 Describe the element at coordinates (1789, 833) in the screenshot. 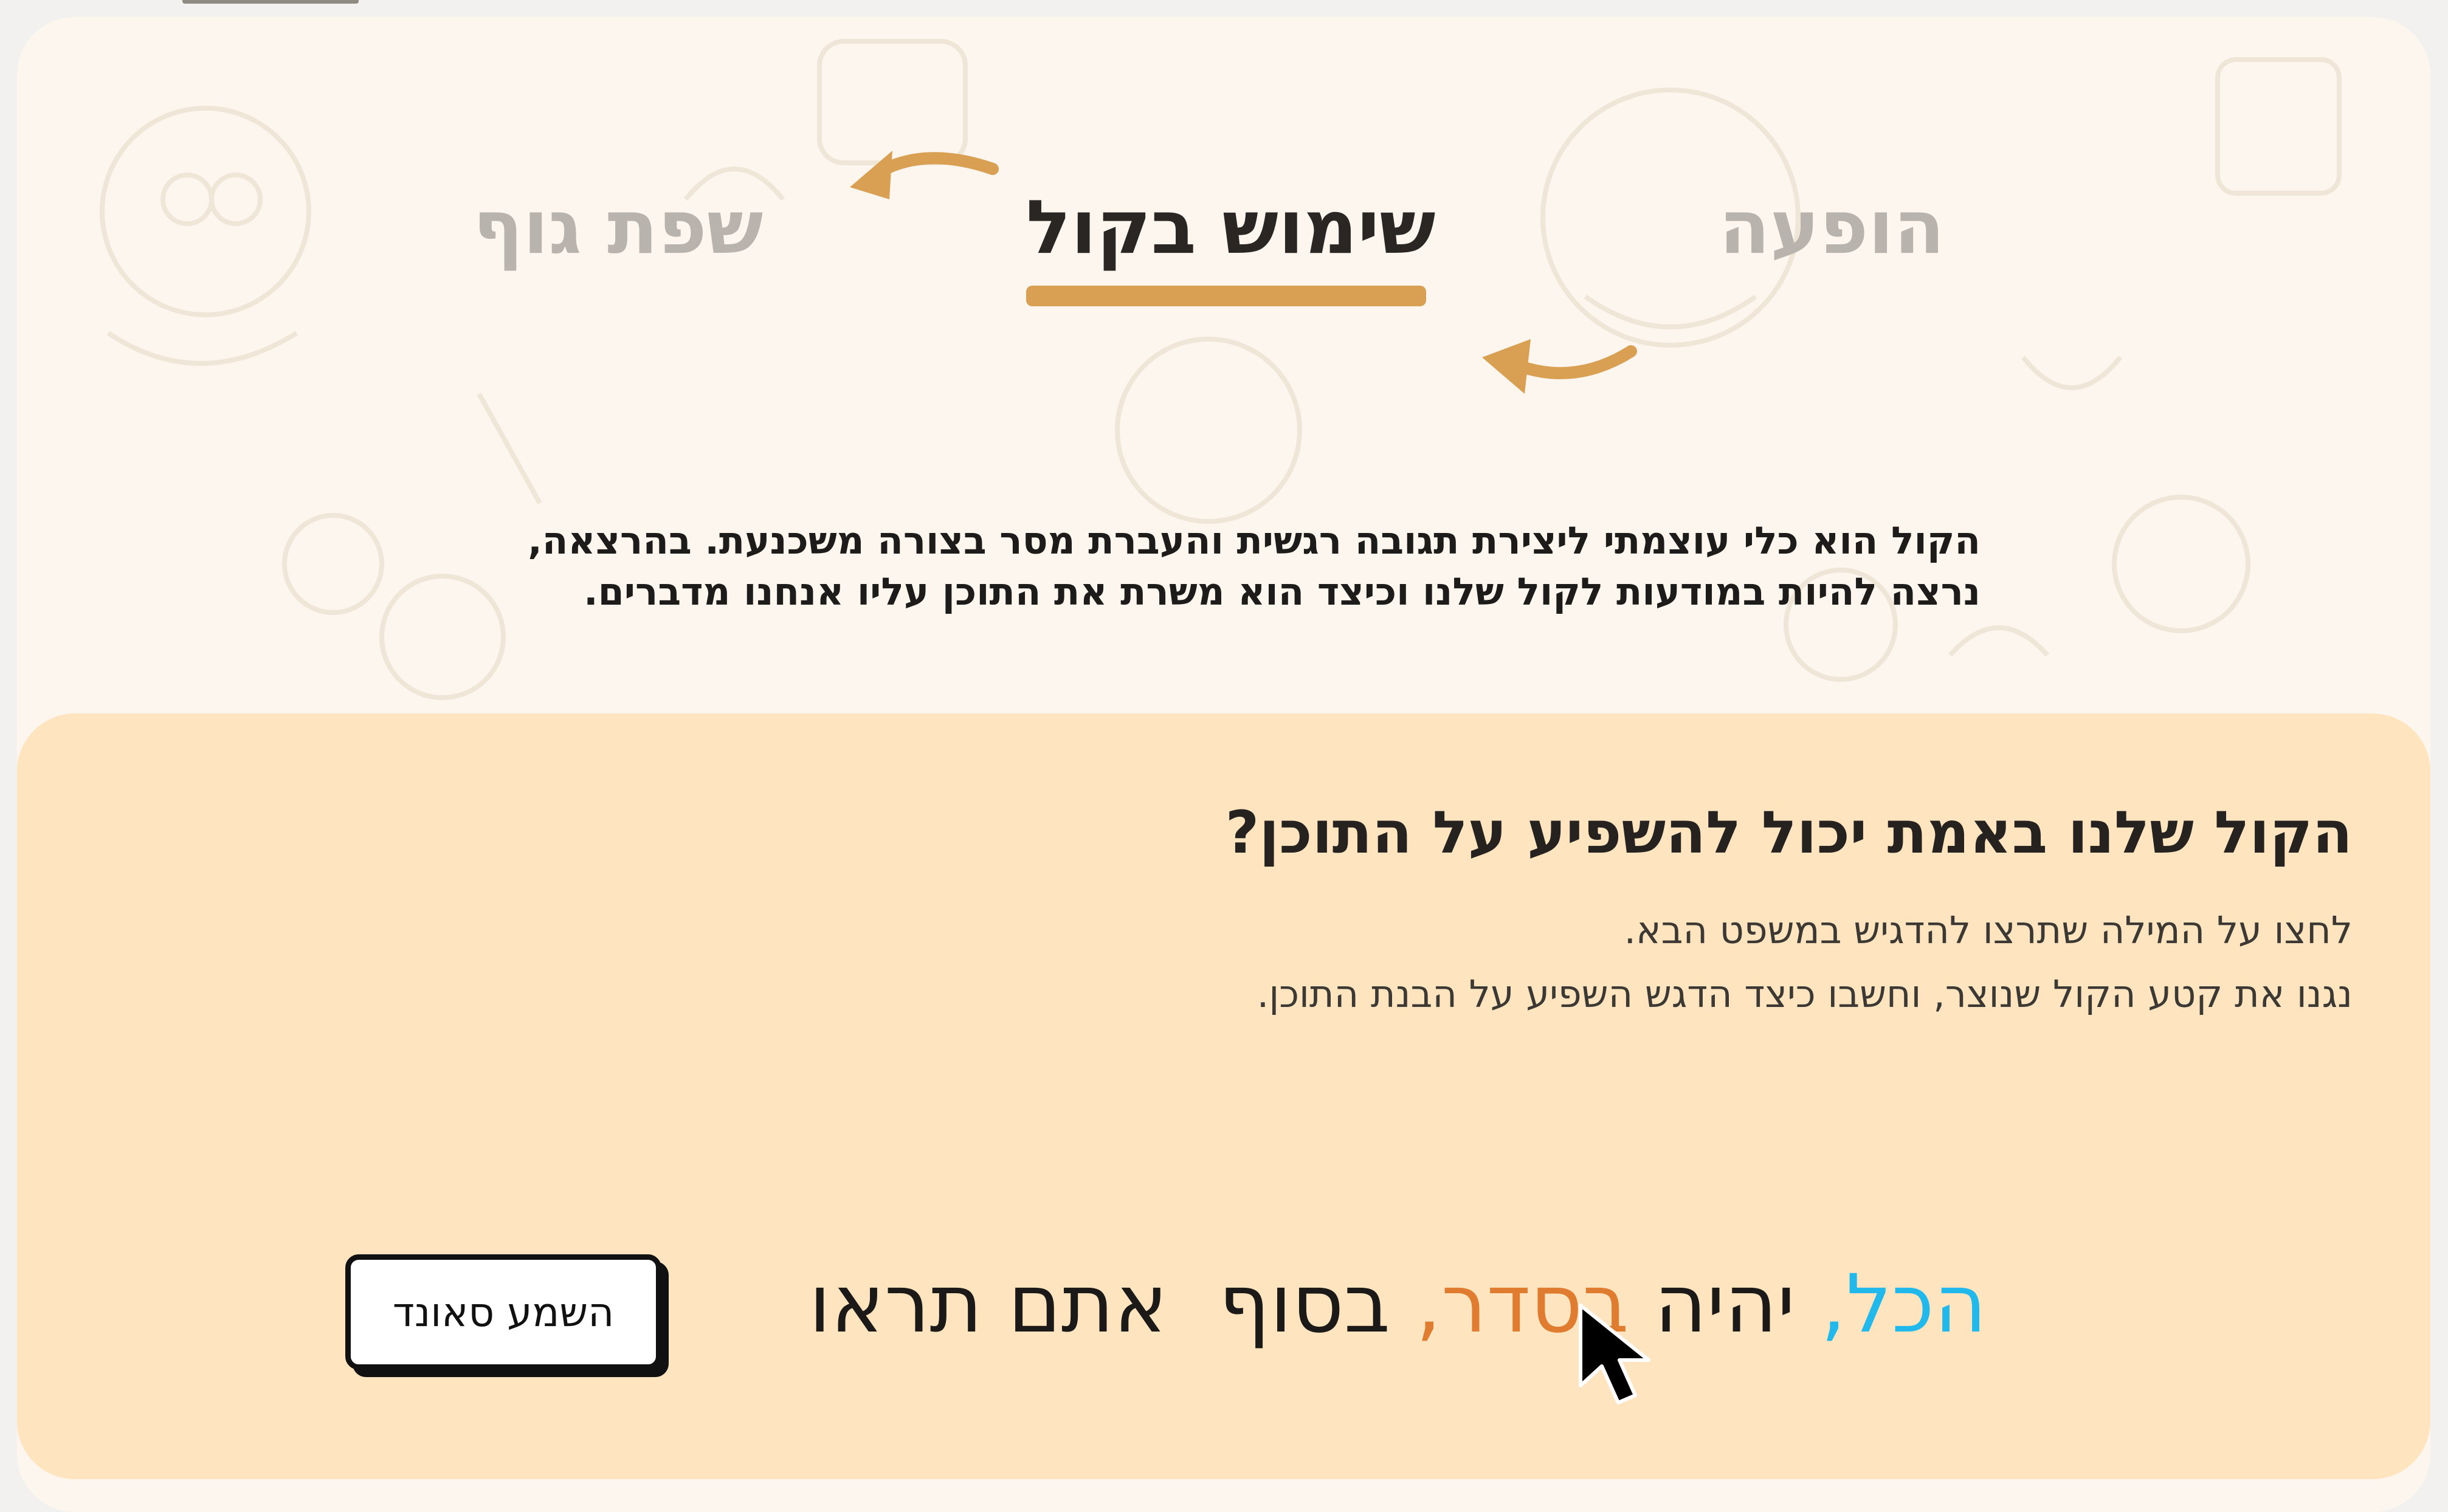

I see `panel-title: הקול שלנו באמת יכול להשפיע על התוכן?` at that location.